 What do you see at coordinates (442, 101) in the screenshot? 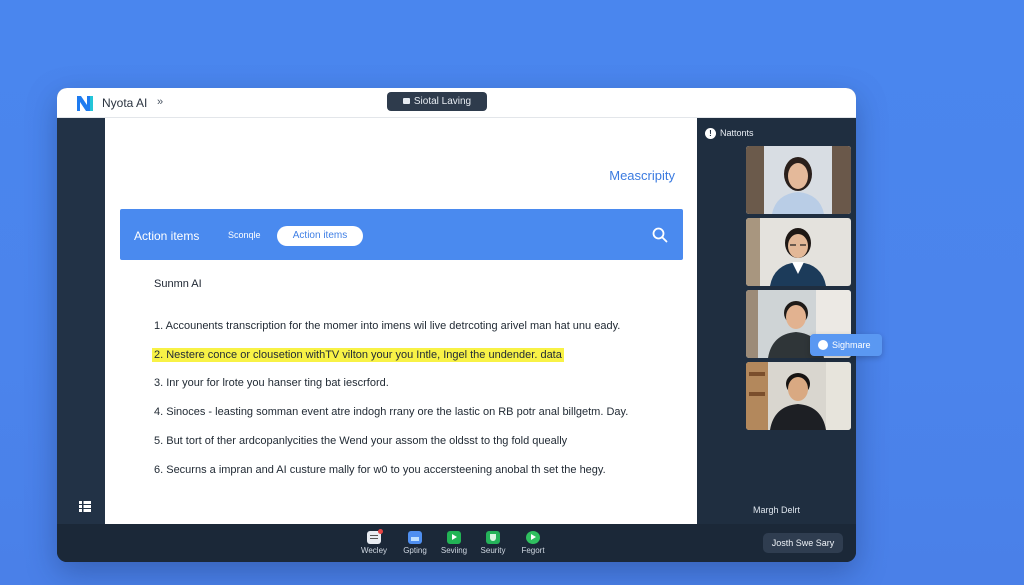
I see `status-pill-label: Siotal Laving` at bounding box center [442, 101].